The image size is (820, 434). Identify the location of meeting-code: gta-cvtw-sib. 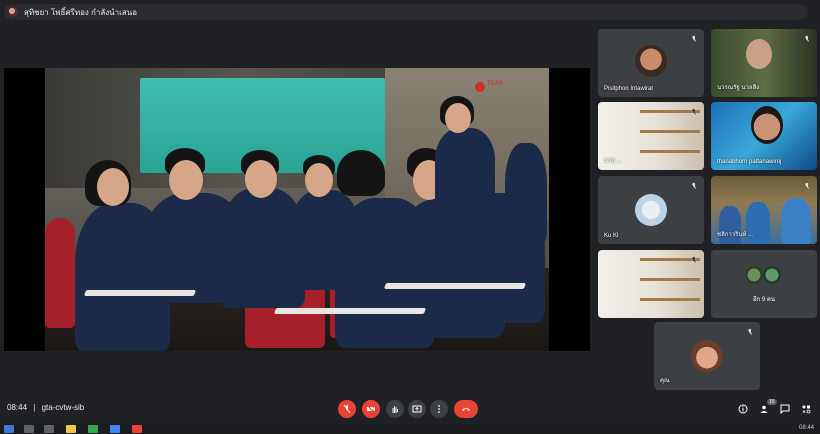
(63, 407).